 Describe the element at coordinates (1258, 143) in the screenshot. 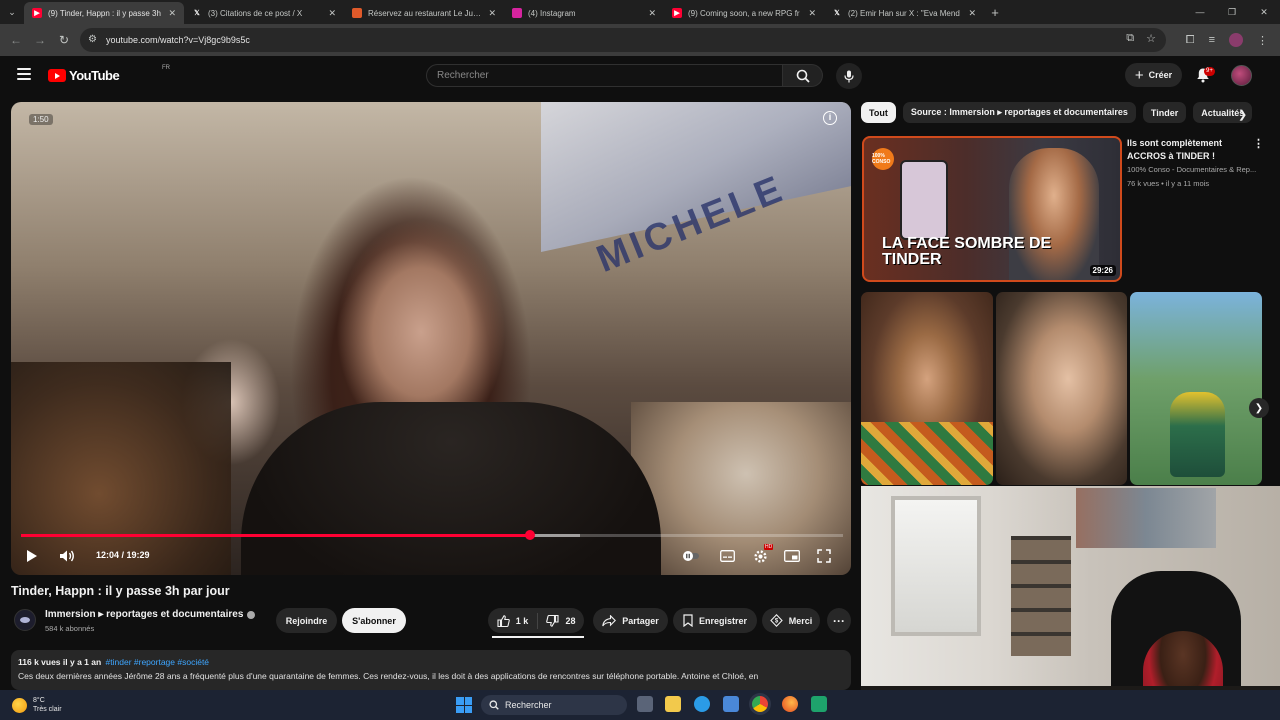

I see `reco-more-icon: ⋮` at that location.